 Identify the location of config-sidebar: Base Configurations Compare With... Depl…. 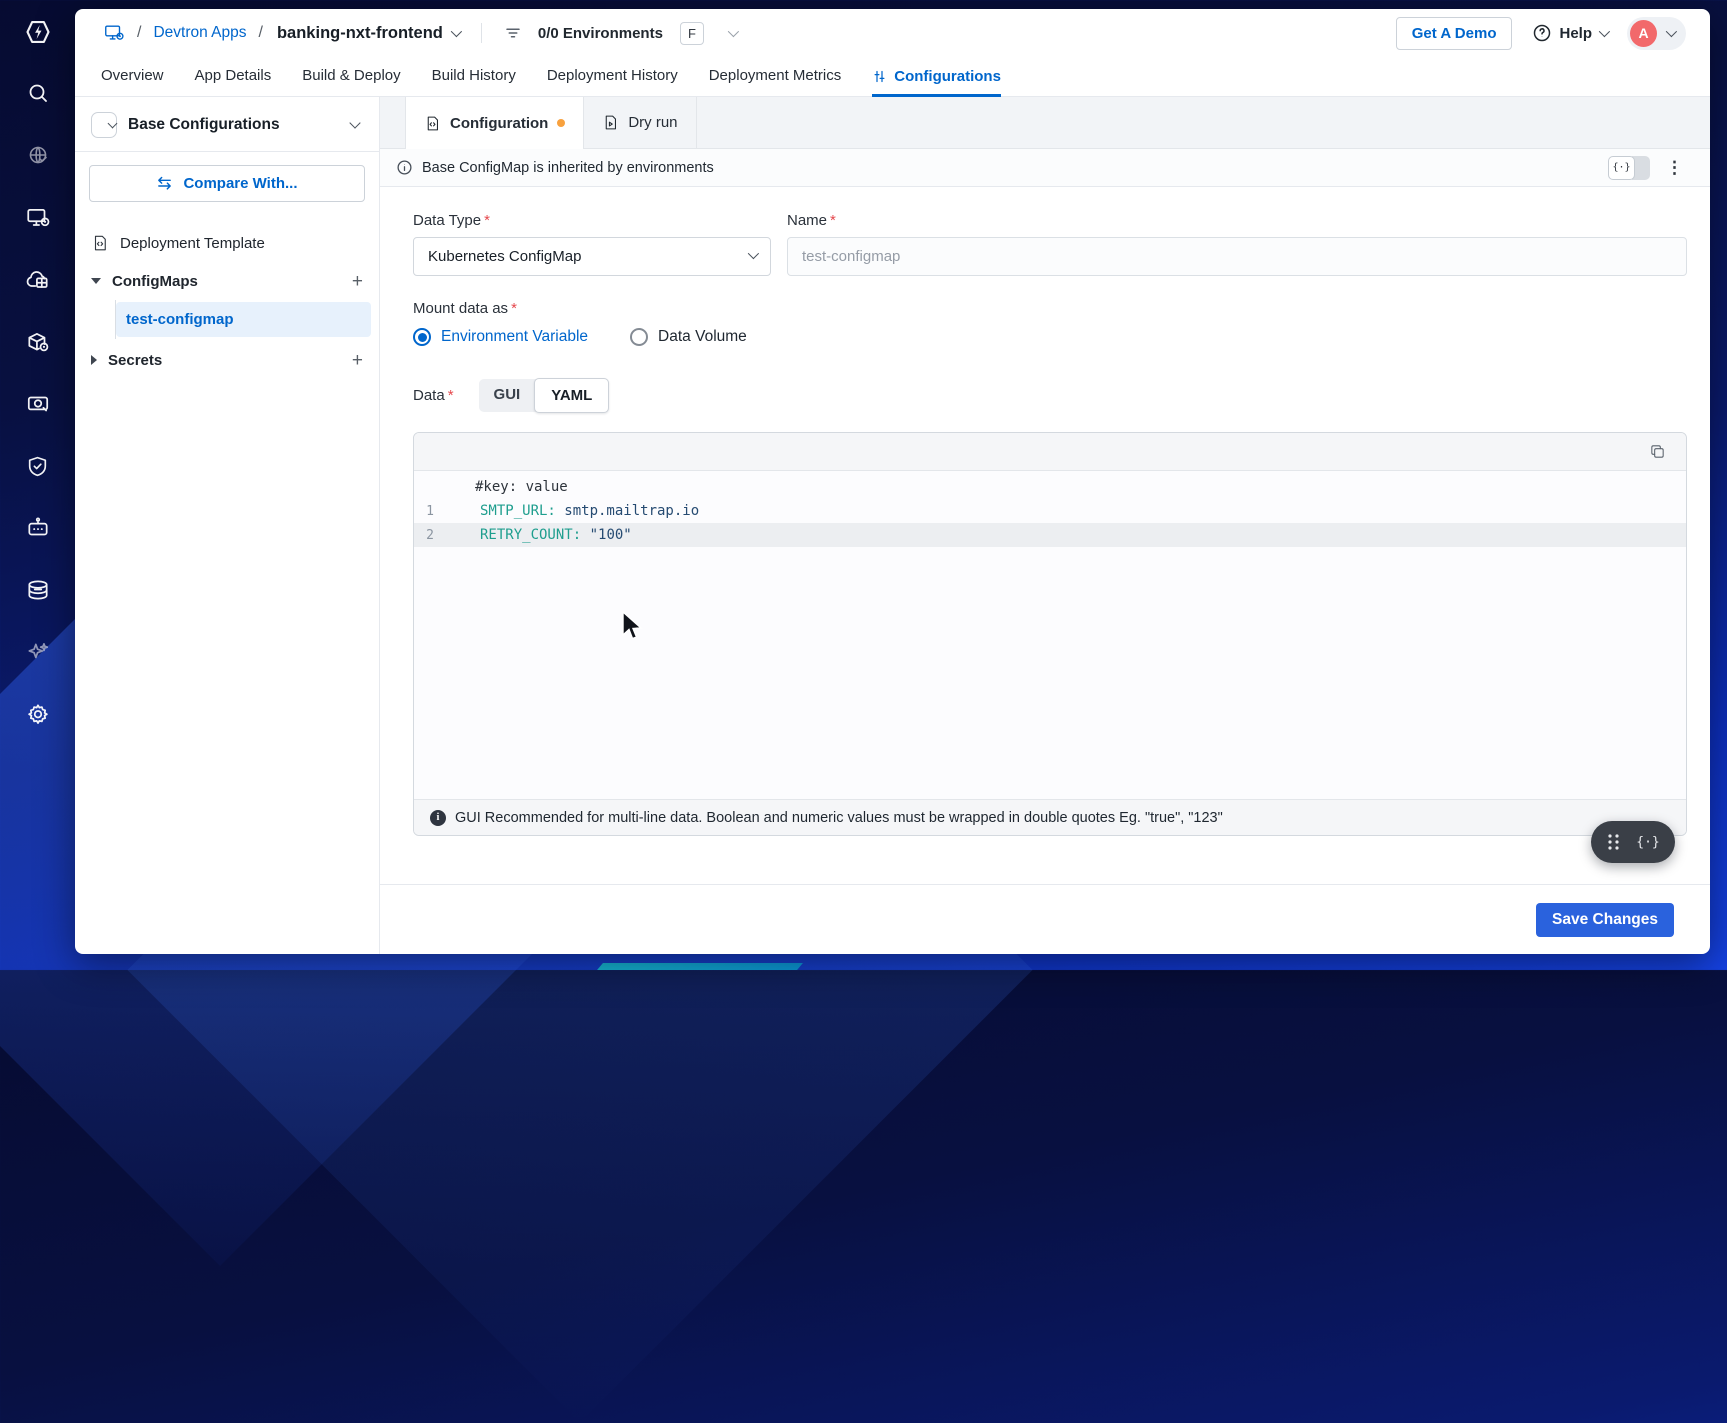
(227, 525).